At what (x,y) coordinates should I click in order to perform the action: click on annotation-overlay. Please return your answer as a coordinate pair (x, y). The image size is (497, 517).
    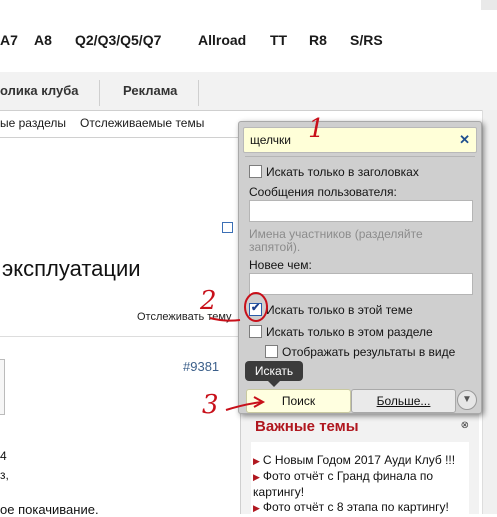
    Looking at the image, I should click on (238, 351).